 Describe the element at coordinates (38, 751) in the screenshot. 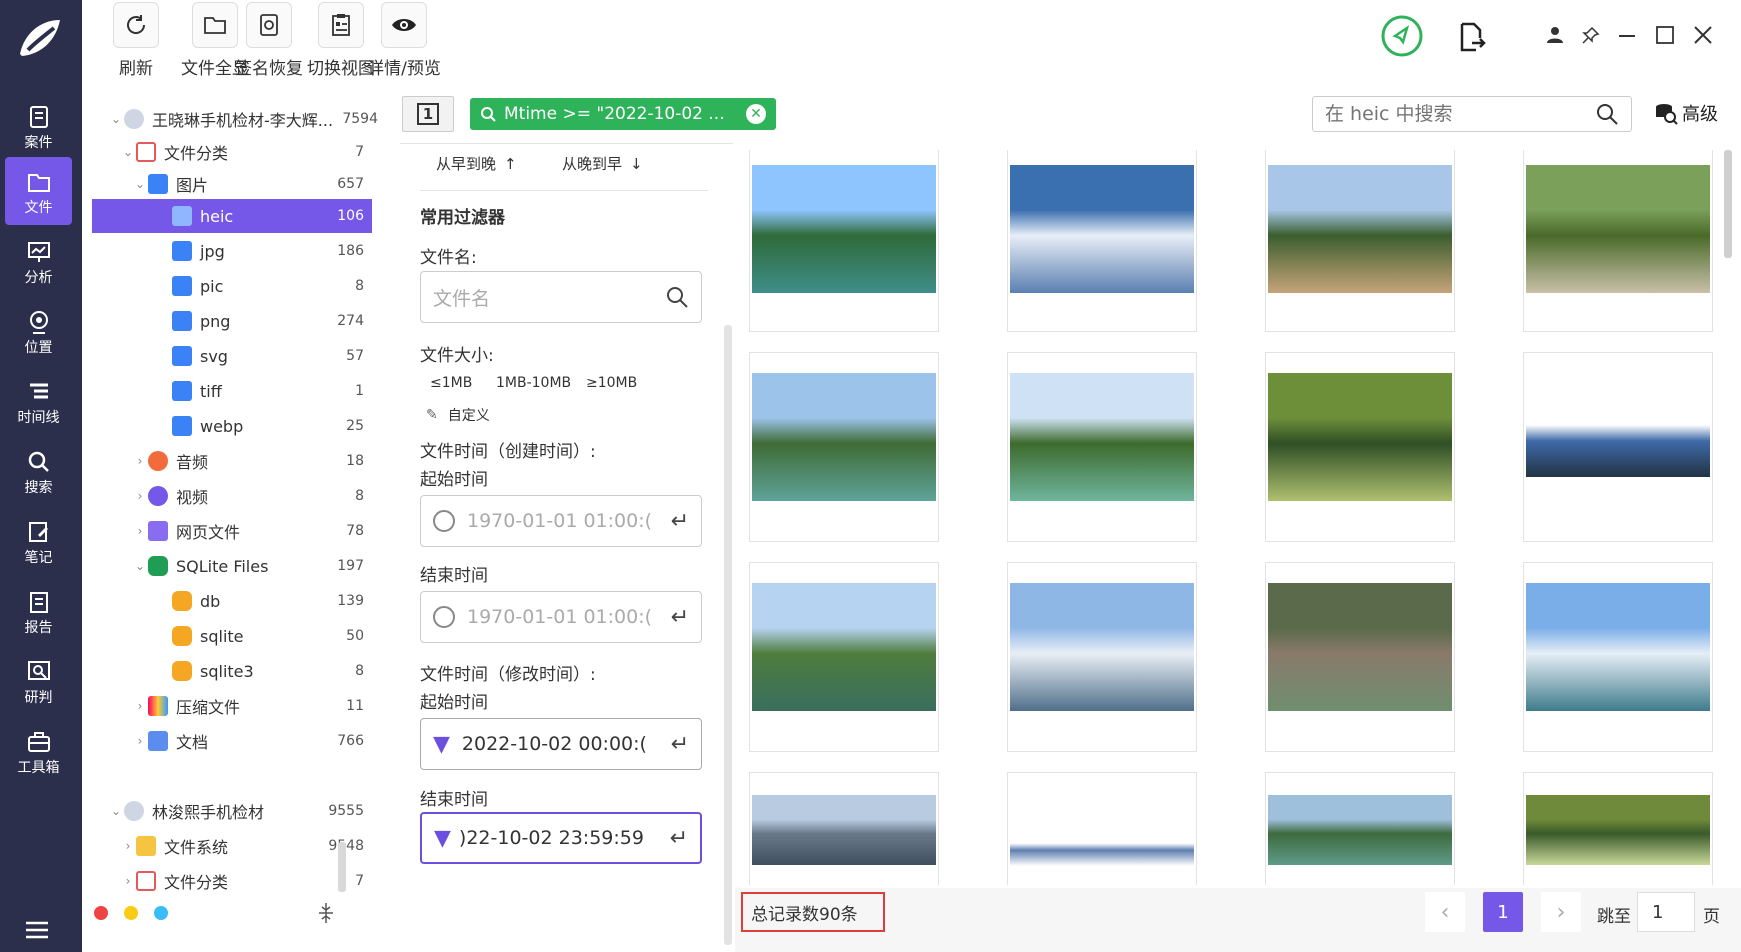

I see `nav-toolbox: 工具箱` at that location.